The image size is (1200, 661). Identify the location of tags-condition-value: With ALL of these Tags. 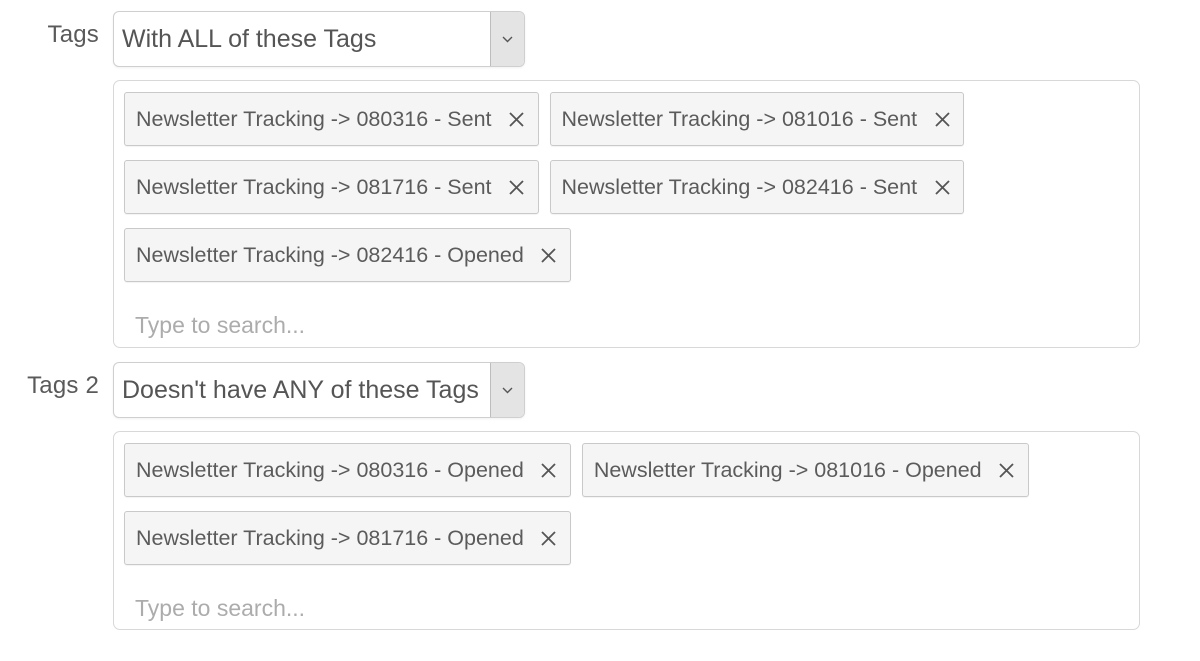
(249, 39).